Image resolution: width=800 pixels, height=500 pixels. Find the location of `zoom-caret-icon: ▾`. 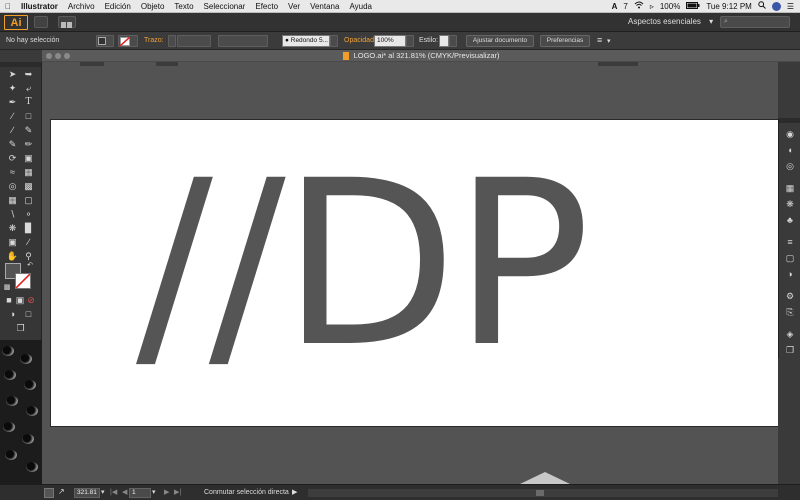

zoom-caret-icon: ▾ is located at coordinates (103, 492).